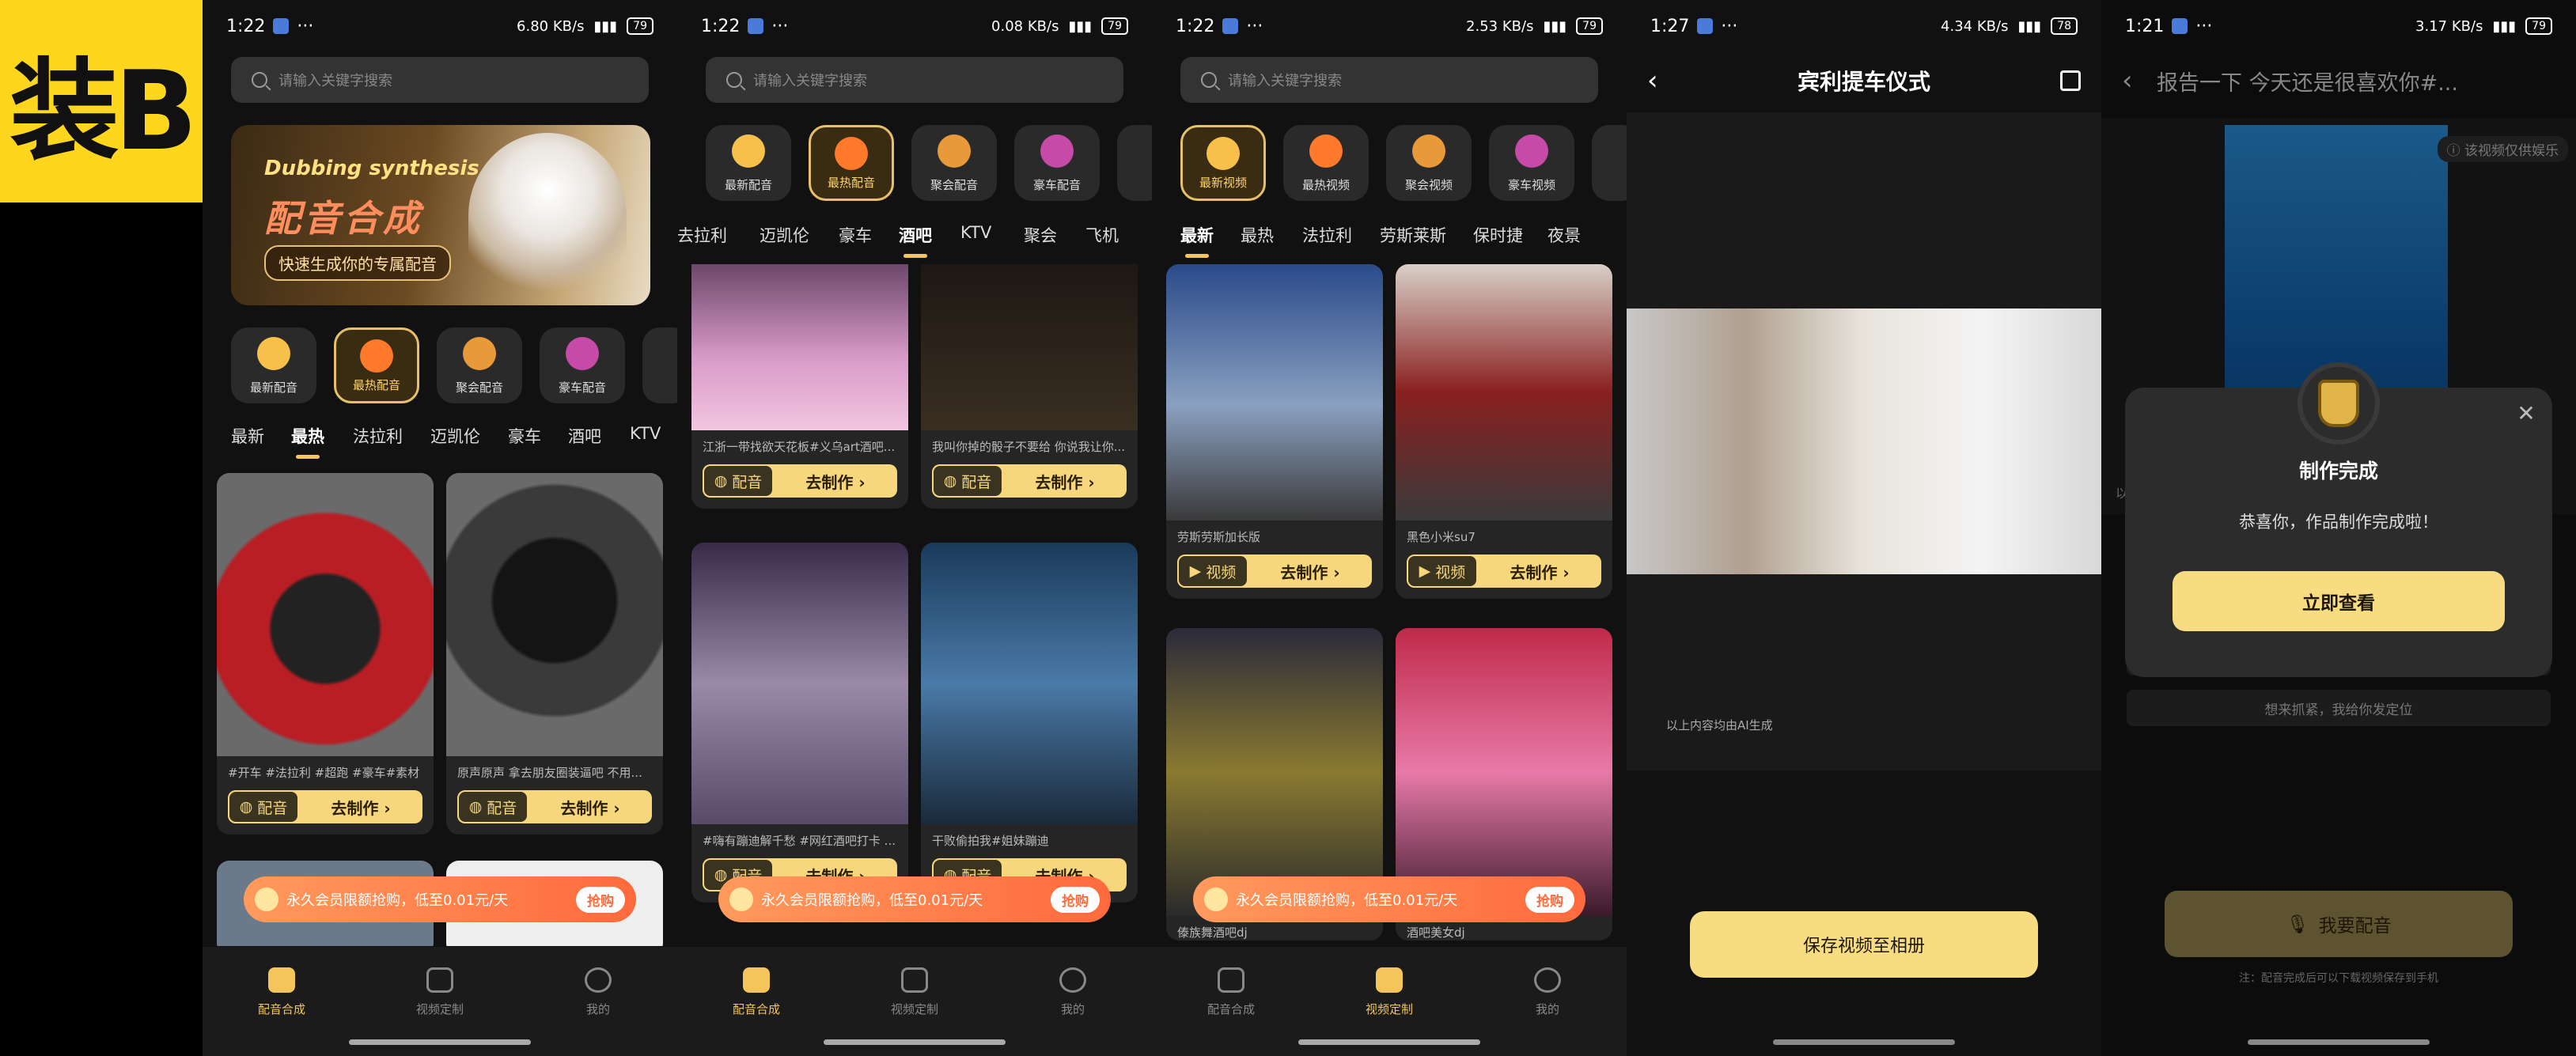  Describe the element at coordinates (1209, 80) in the screenshot. I see `search-icon` at that location.